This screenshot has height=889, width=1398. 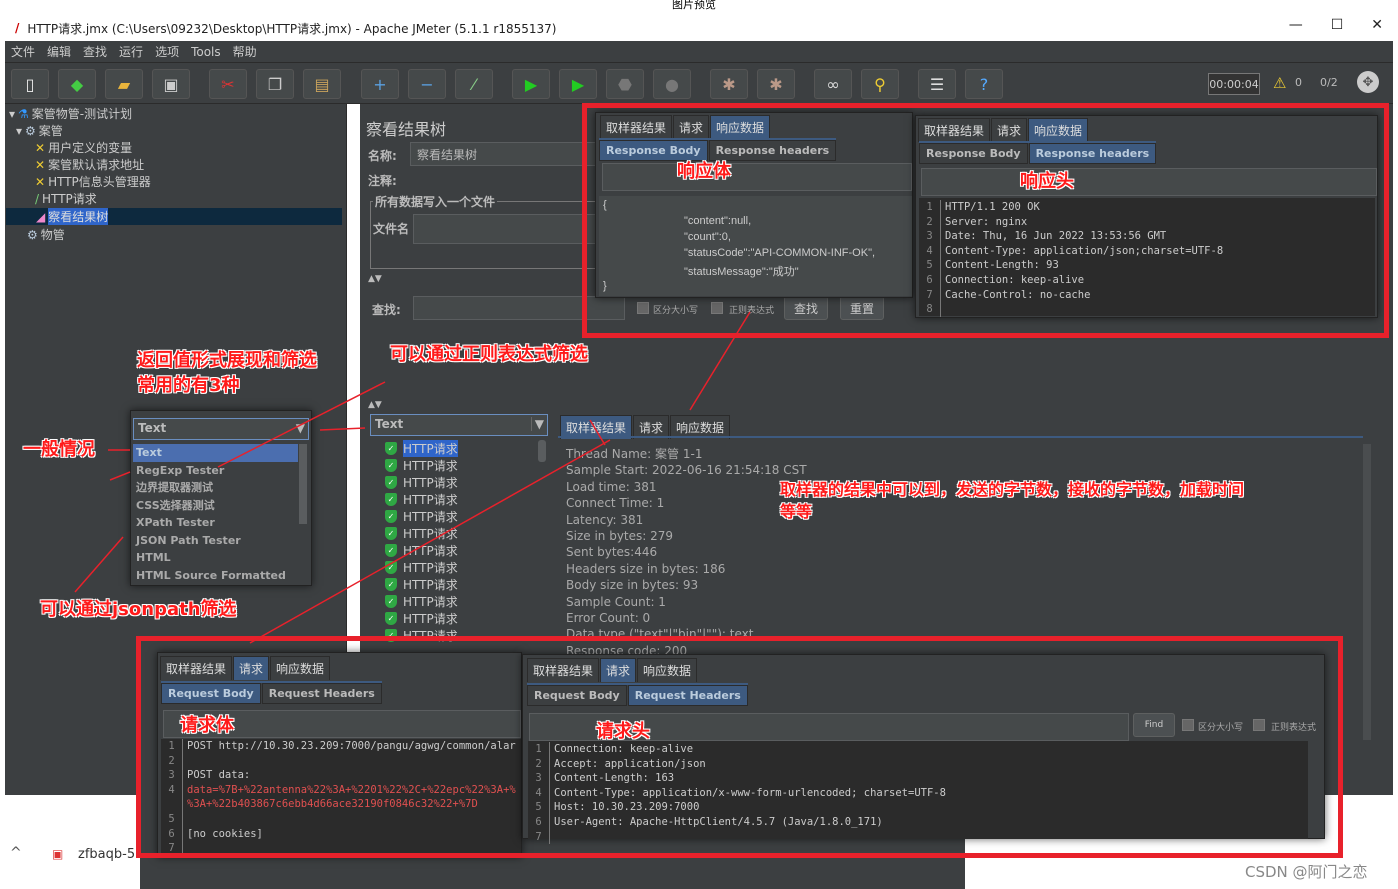 I want to click on option-regexp-tester: RegExp Tester, so click(x=215, y=471).